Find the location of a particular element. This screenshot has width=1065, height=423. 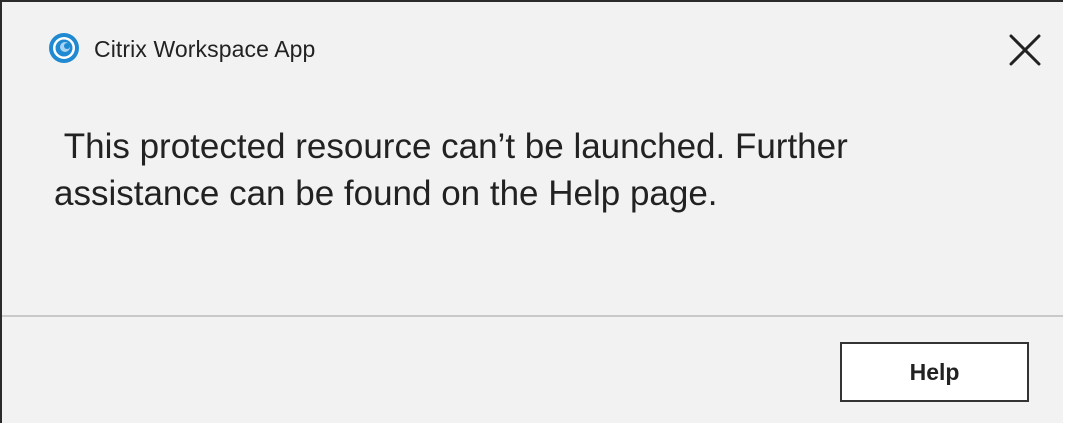

citrix-logo-icon is located at coordinates (64, 48).